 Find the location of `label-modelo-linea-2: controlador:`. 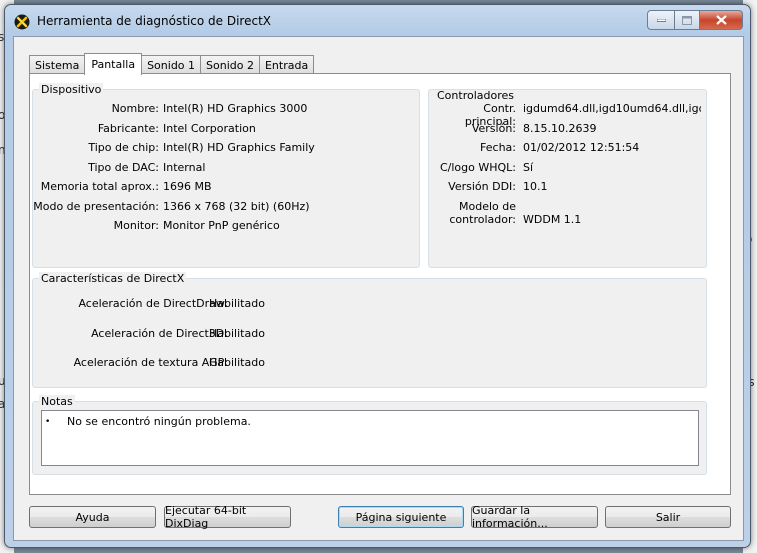

label-modelo-linea-2: controlador: is located at coordinates (482, 219).